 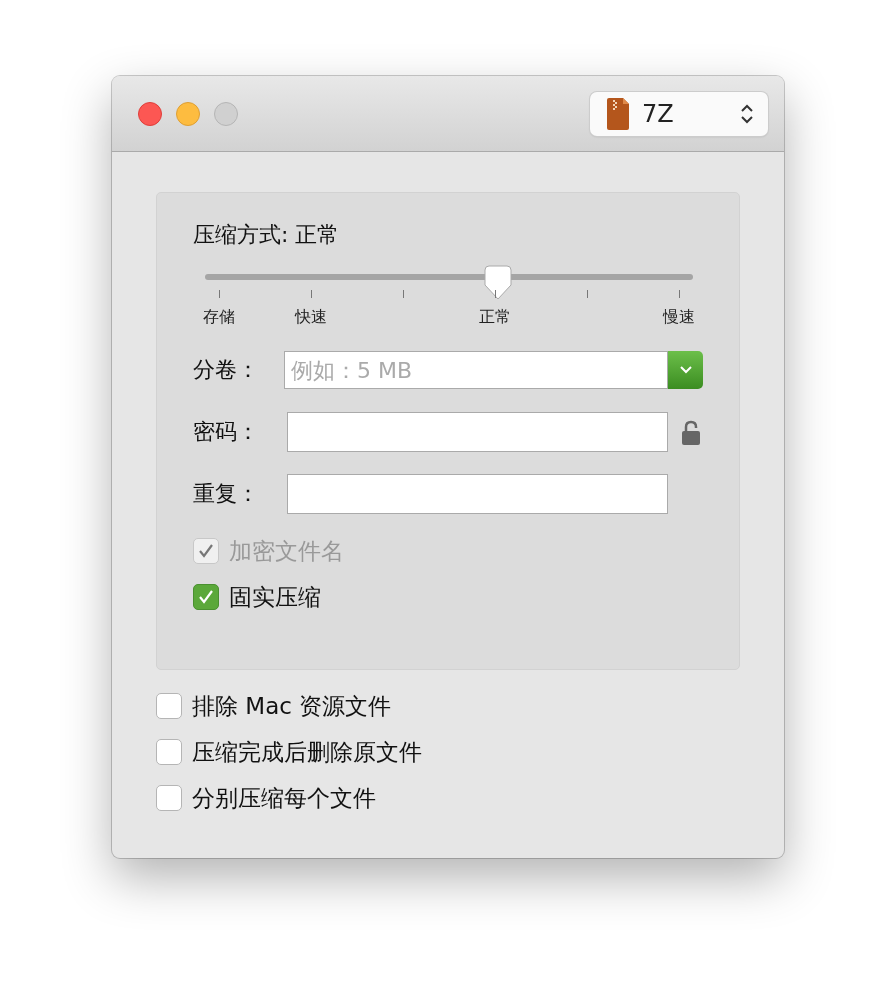 What do you see at coordinates (267, 235) in the screenshot?
I see `compression-heading: 压缩方式: 正常` at bounding box center [267, 235].